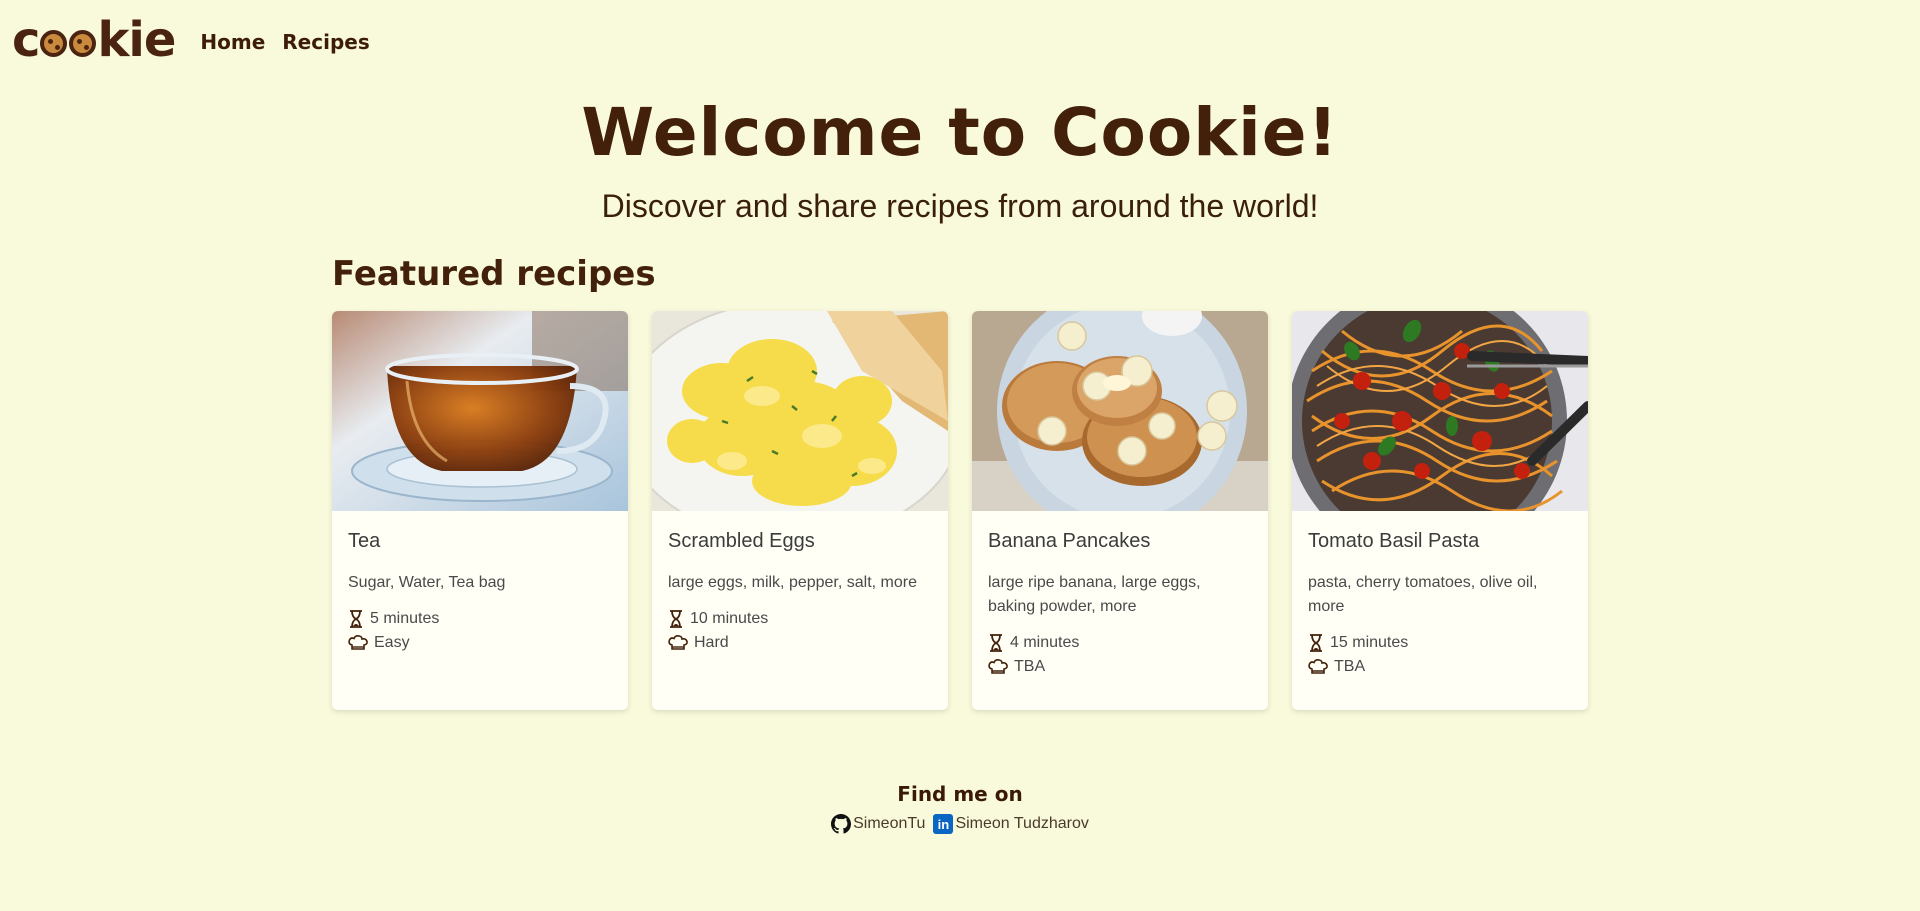  What do you see at coordinates (494, 274) in the screenshot?
I see `featured-recipes-title: Featured recipes` at bounding box center [494, 274].